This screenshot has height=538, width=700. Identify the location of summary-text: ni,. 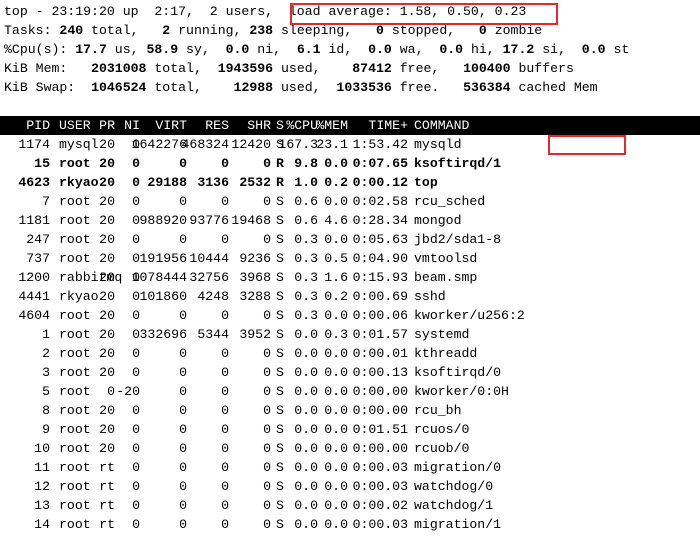
(273, 49).